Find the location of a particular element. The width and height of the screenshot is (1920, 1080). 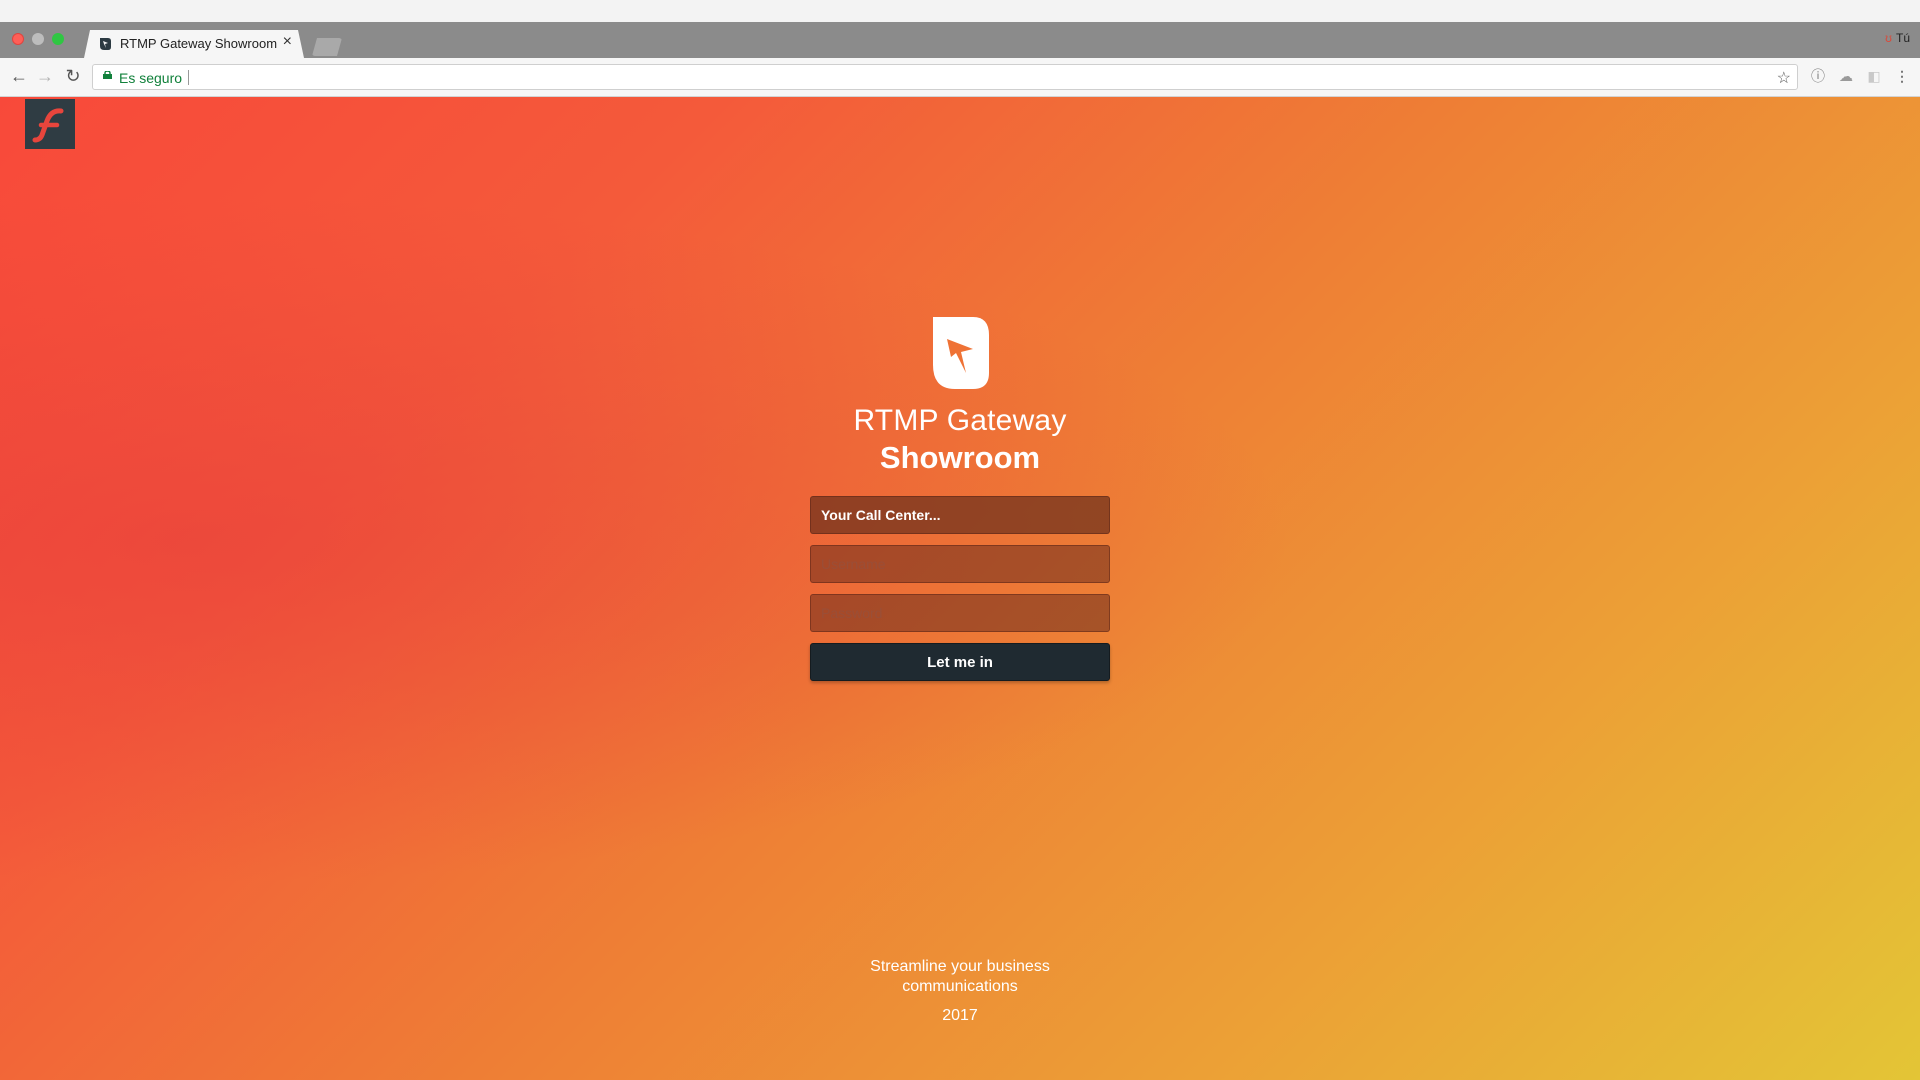

bookmark-star-icon: ☆ is located at coordinates (1784, 78).